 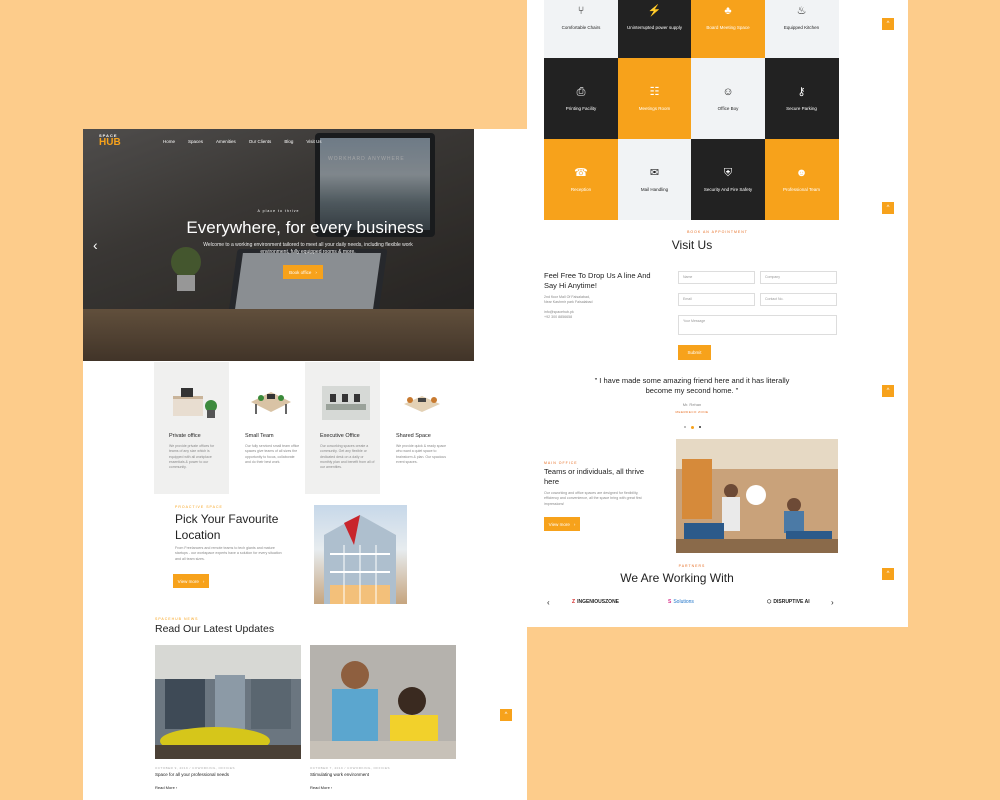 I want to click on pick-title-line2: Location, so click(x=198, y=534).